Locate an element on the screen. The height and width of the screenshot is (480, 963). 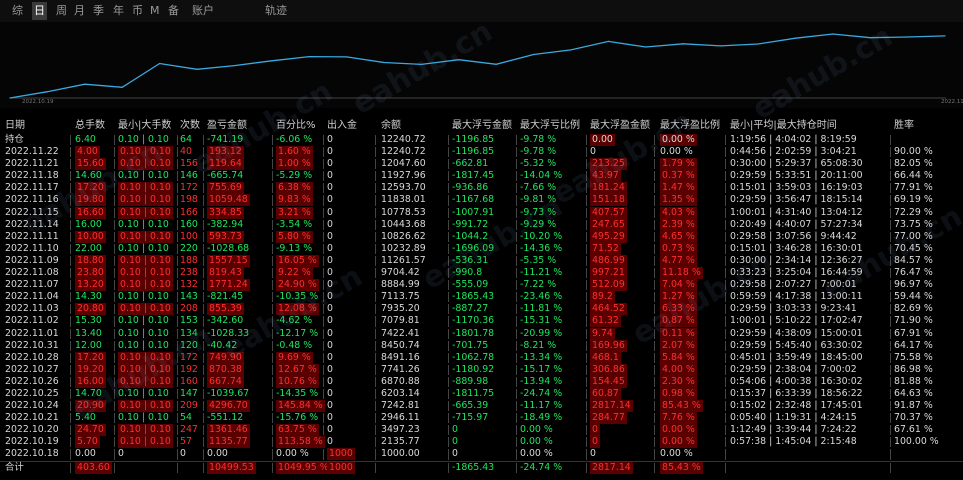
cell: -18.49 % is located at coordinates (541, 418).